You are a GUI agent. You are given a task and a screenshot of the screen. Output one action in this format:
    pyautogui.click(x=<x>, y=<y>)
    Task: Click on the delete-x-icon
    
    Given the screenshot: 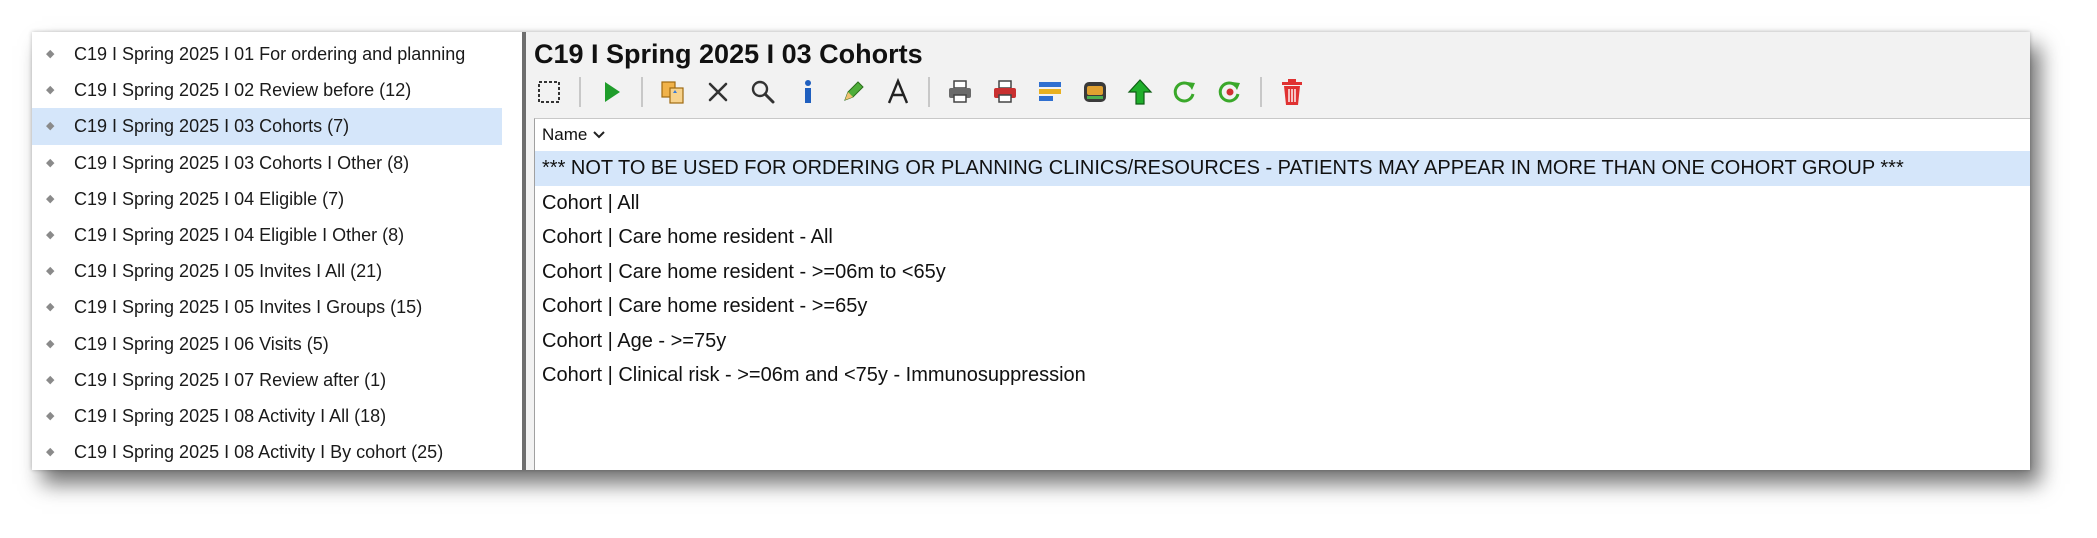 What is the action you would take?
    pyautogui.click(x=718, y=92)
    